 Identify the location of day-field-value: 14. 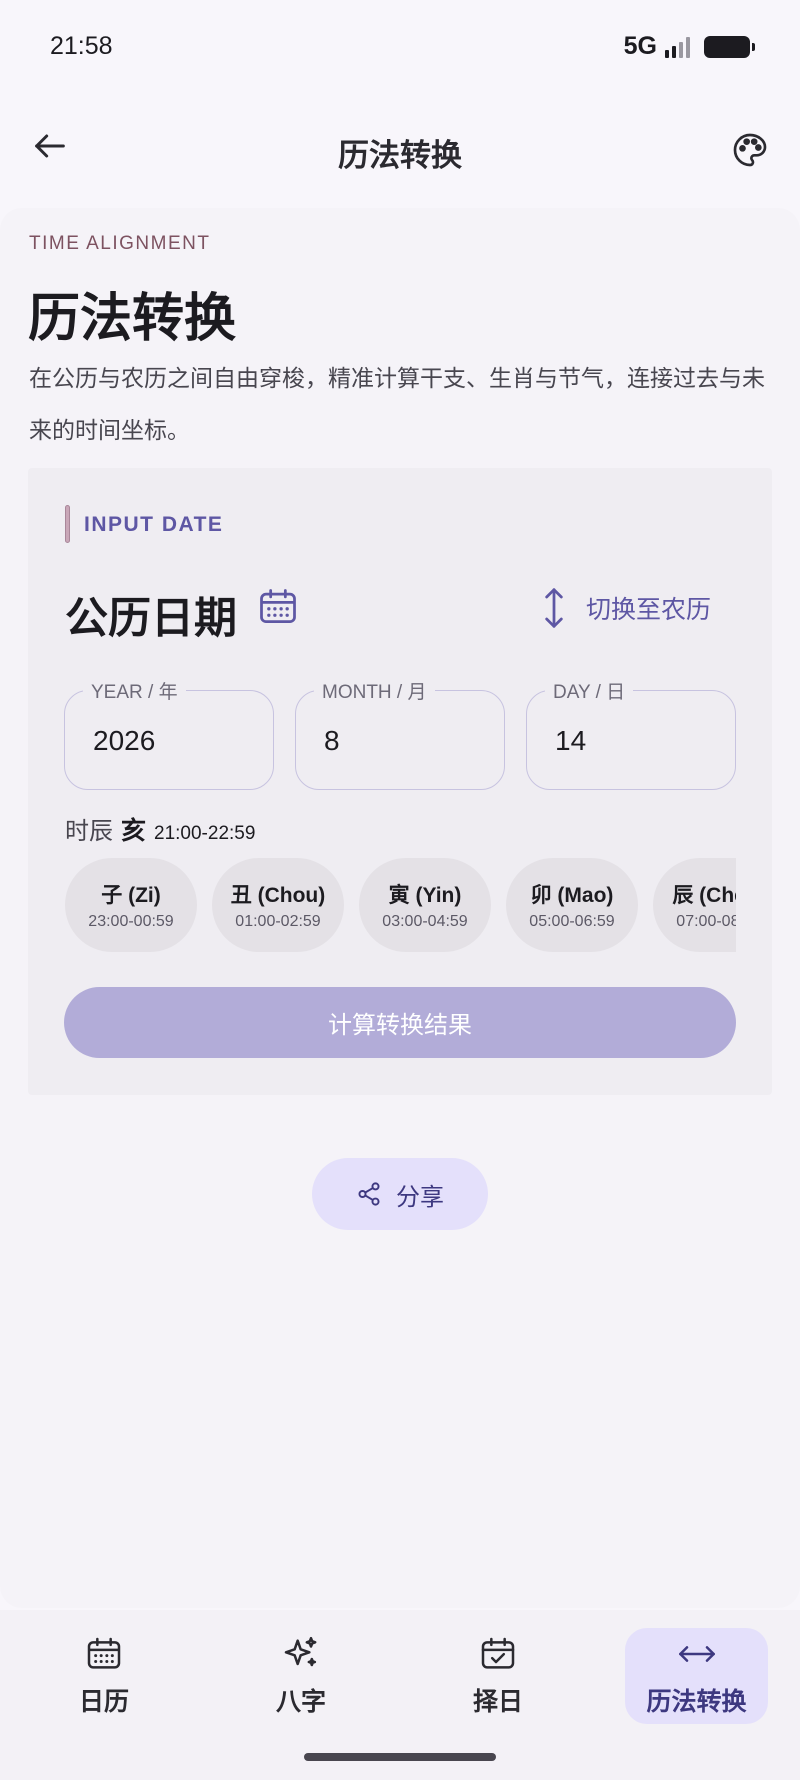
(571, 740).